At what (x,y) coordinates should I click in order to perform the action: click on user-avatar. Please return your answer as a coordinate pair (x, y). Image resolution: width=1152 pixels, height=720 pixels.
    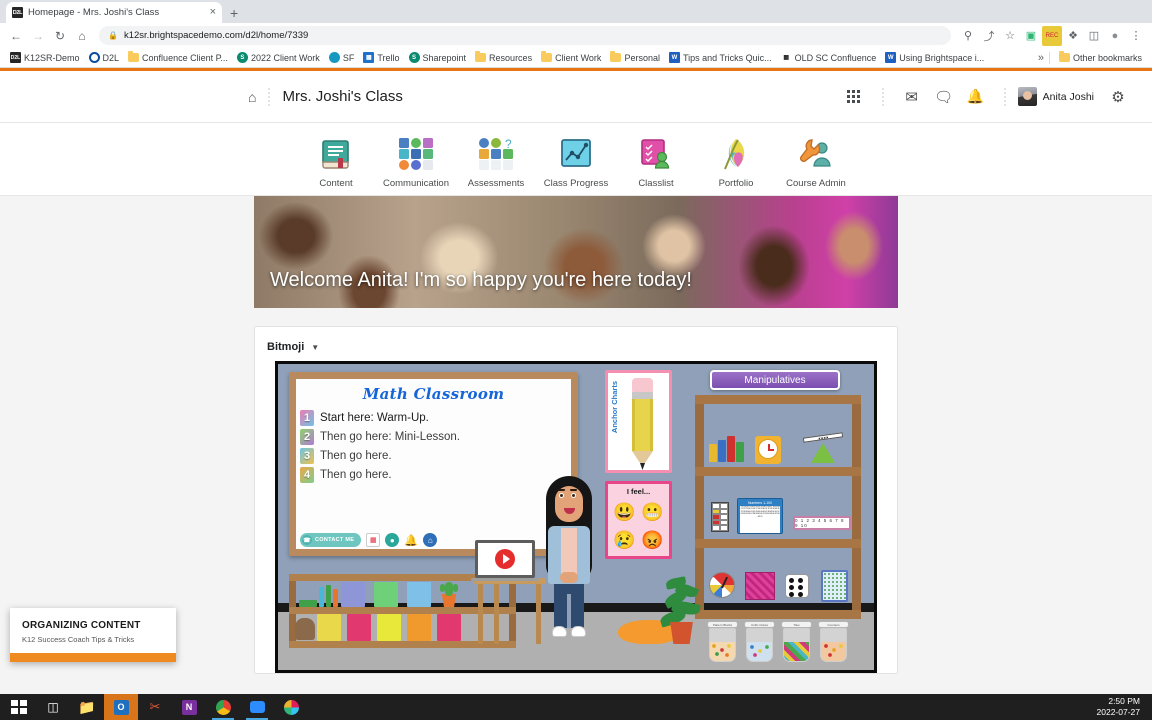
    Looking at the image, I should click on (1027, 96).